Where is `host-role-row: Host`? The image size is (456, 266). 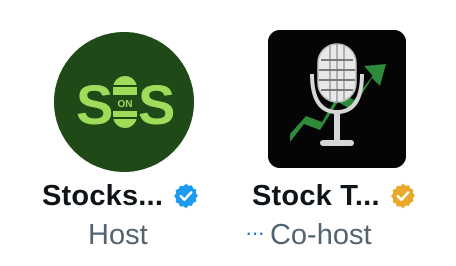
host-role-row: Host is located at coordinates (118, 235).